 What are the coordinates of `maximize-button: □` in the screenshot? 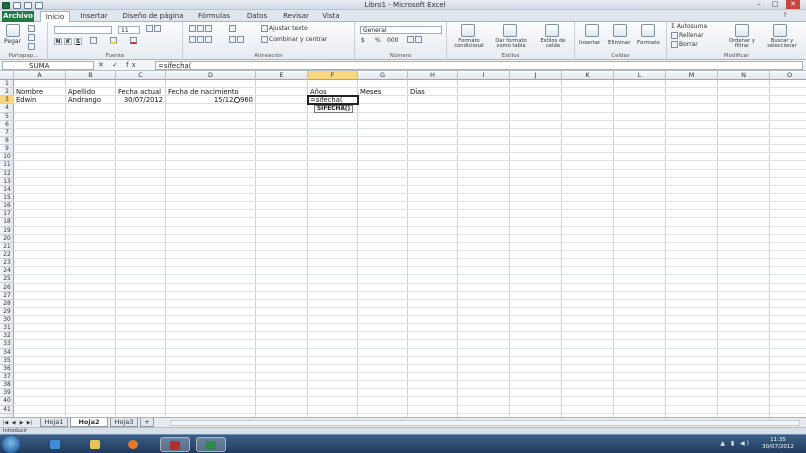 It's located at (775, 4).